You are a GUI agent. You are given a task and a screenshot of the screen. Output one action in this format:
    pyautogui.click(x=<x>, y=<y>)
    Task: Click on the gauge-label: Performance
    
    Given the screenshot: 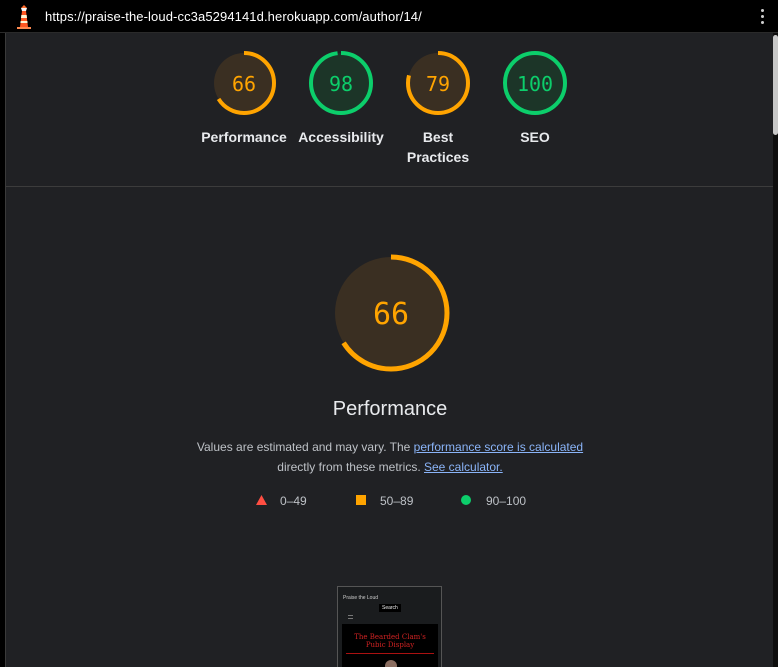 What is the action you would take?
    pyautogui.click(x=244, y=137)
    